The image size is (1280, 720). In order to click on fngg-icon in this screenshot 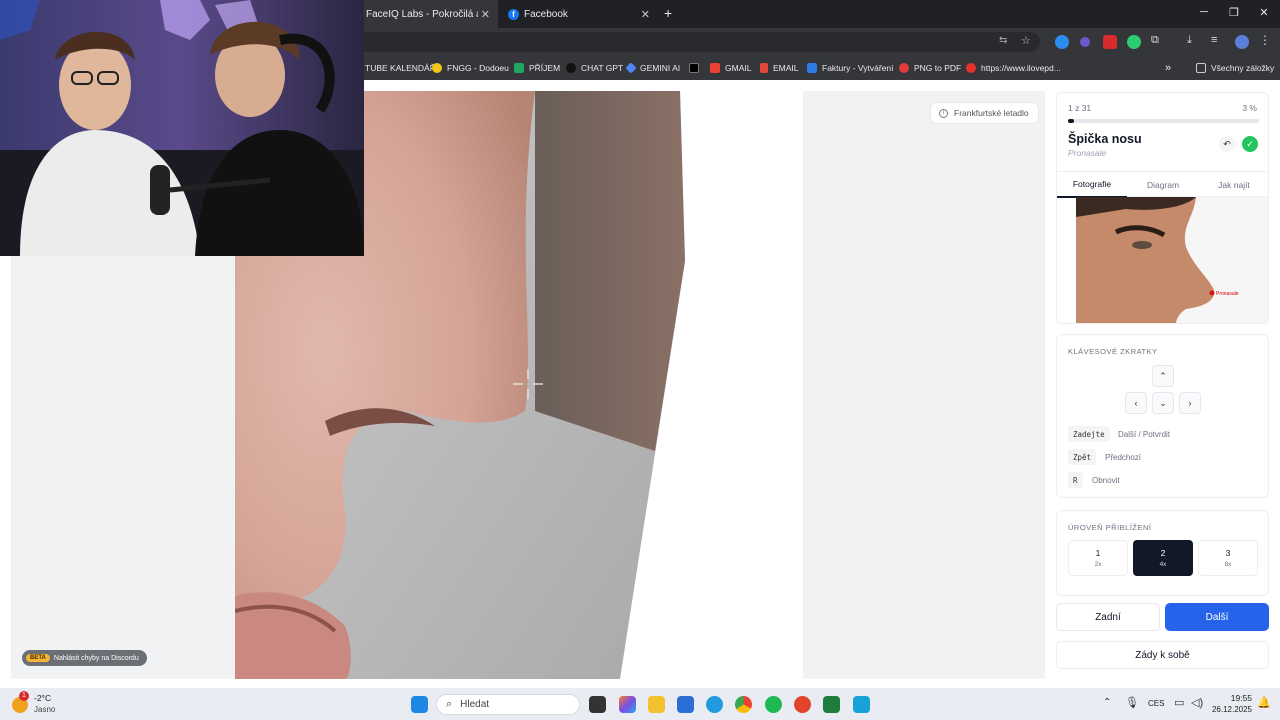, I will do `click(437, 68)`.